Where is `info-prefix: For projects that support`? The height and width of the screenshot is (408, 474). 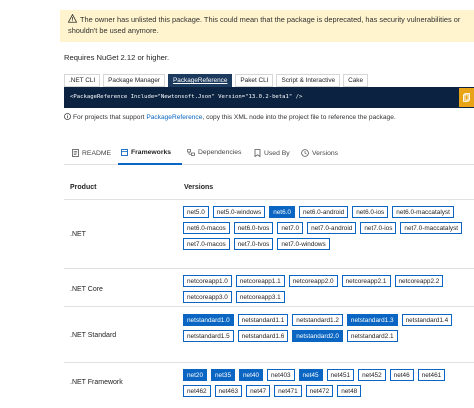
info-prefix: For projects that support is located at coordinates (110, 117).